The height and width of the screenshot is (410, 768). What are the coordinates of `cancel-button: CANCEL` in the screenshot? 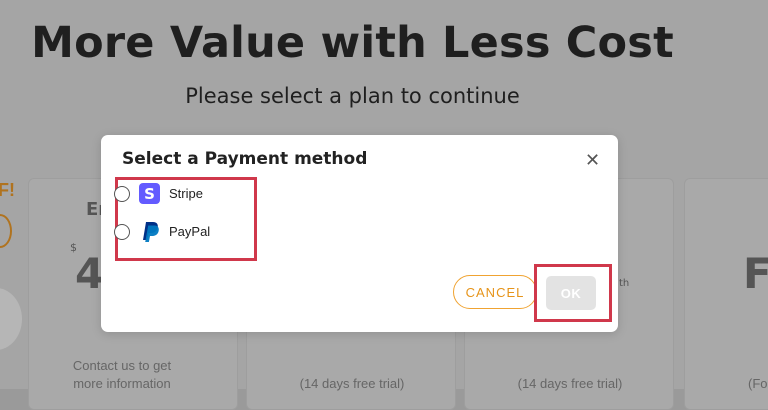 It's located at (495, 292).